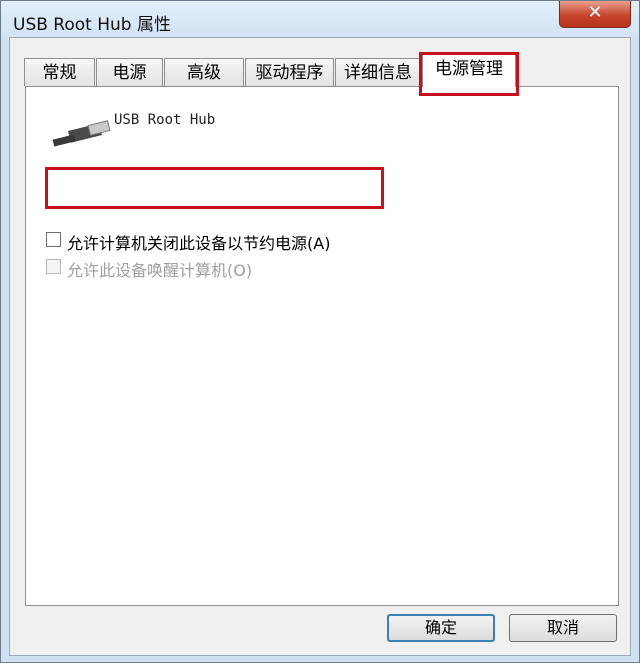  I want to click on allow-power-off-label: 允许计算机关闭此设备以节约电源(A), so click(199, 243).